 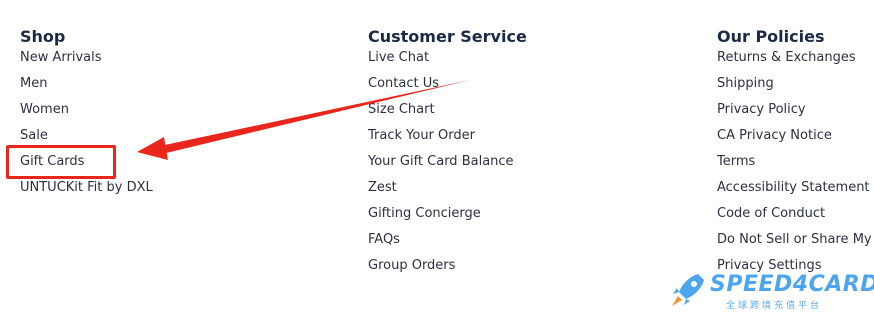 I want to click on link-men: Men, so click(x=86, y=89).